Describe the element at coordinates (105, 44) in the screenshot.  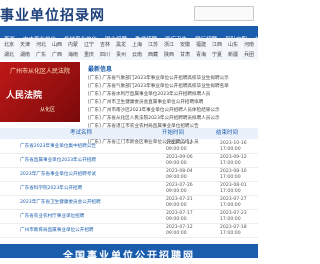
I see `region-link: 吉林` at that location.